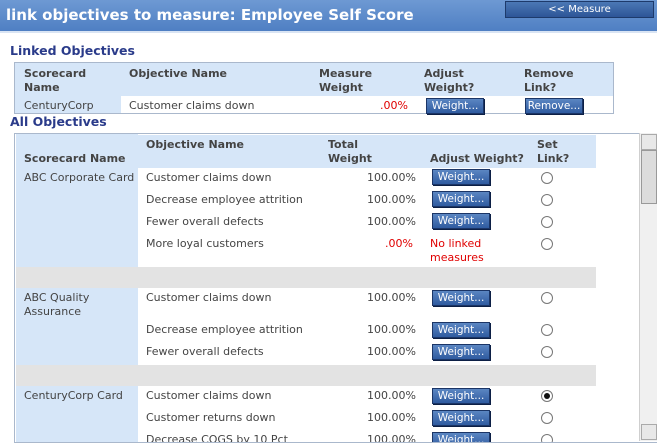  What do you see at coordinates (75, 158) in the screenshot?
I see `all-col-scorecard: Scorecard Name` at bounding box center [75, 158].